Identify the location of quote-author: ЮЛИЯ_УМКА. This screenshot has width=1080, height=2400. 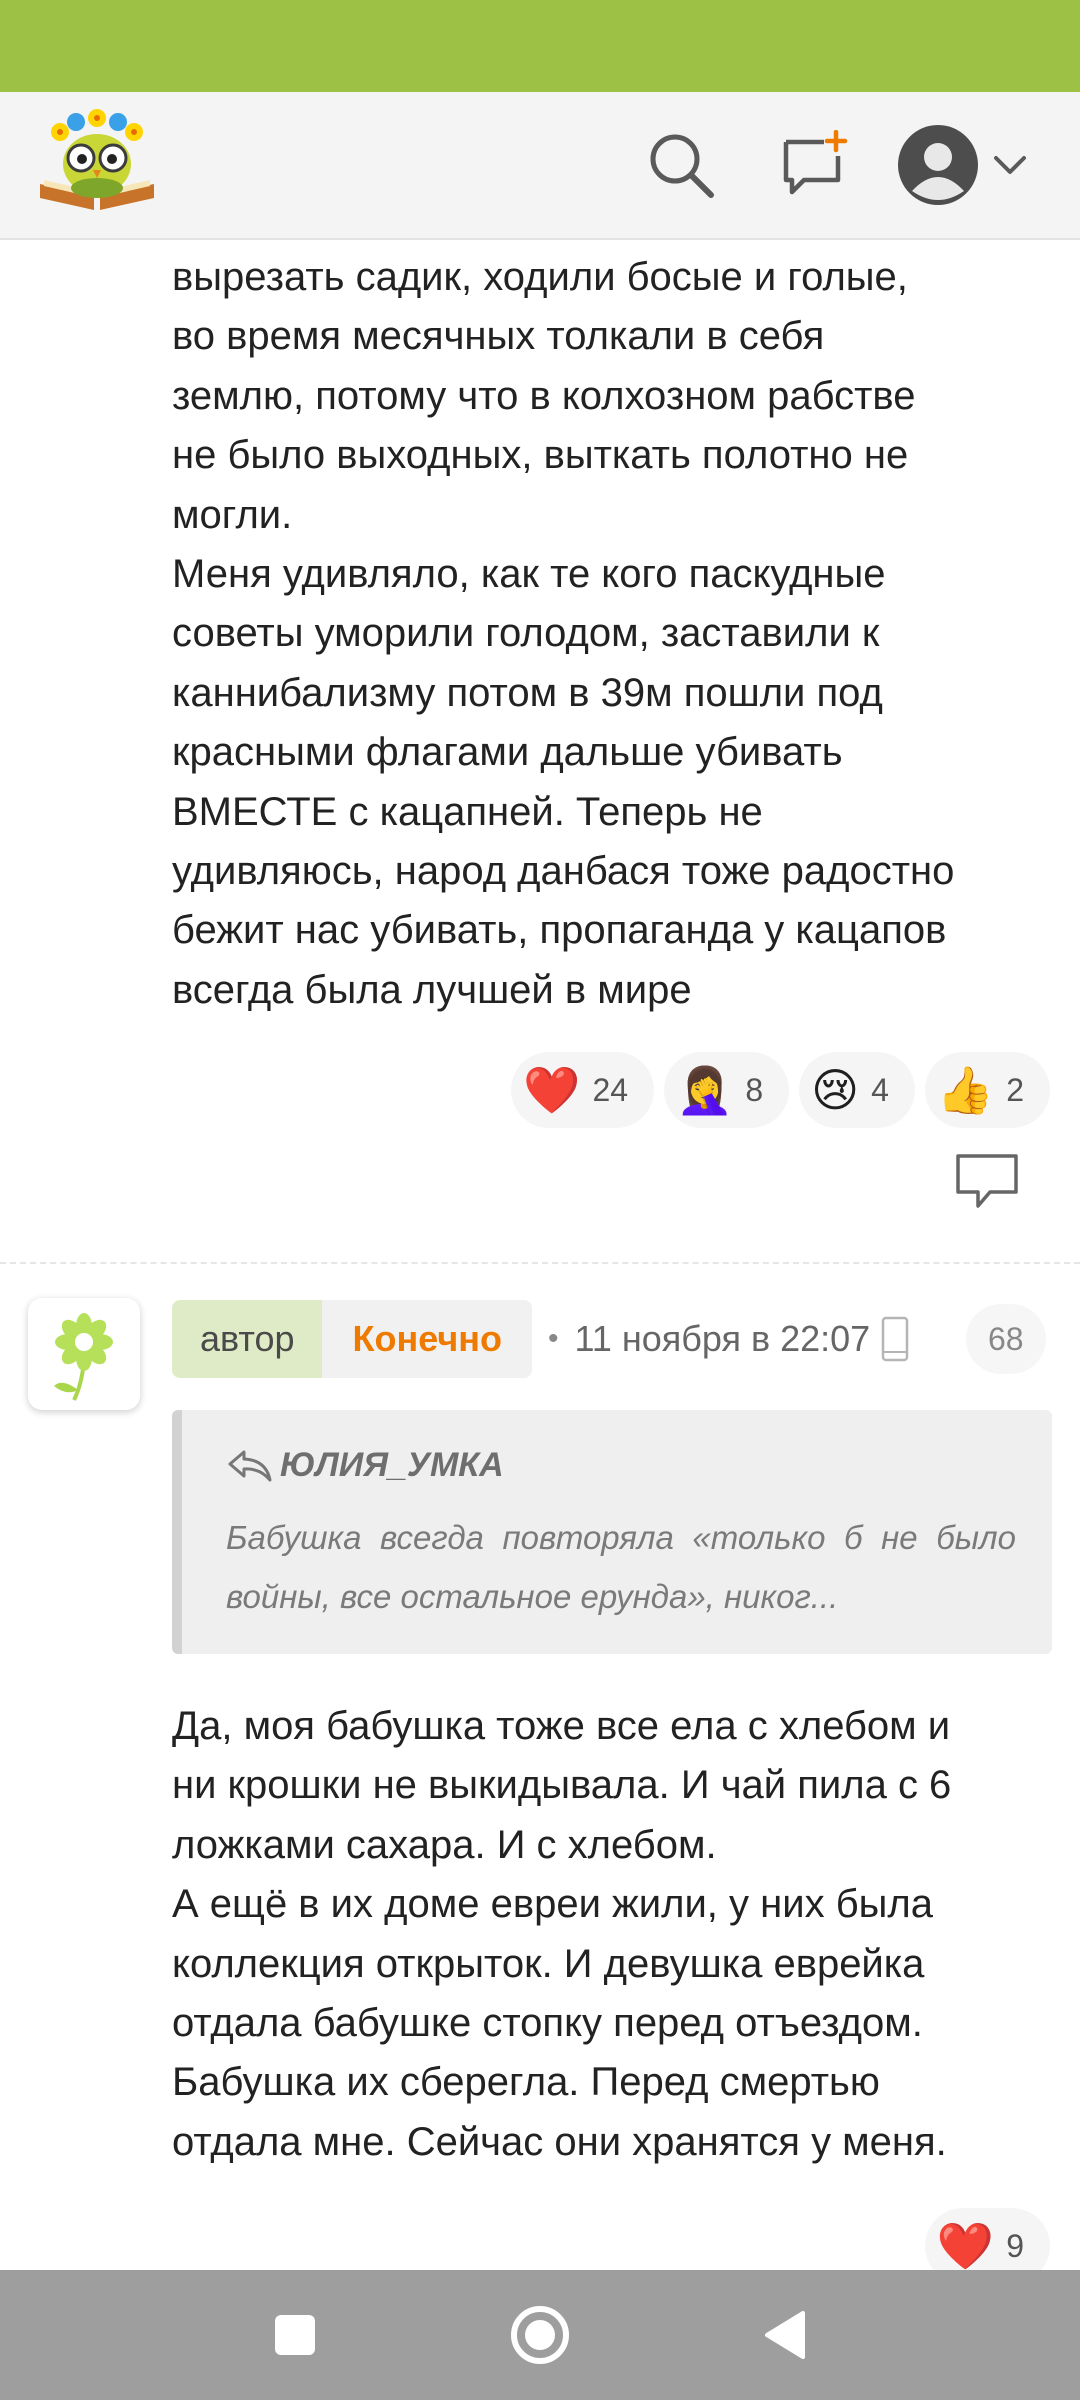
(365, 1465).